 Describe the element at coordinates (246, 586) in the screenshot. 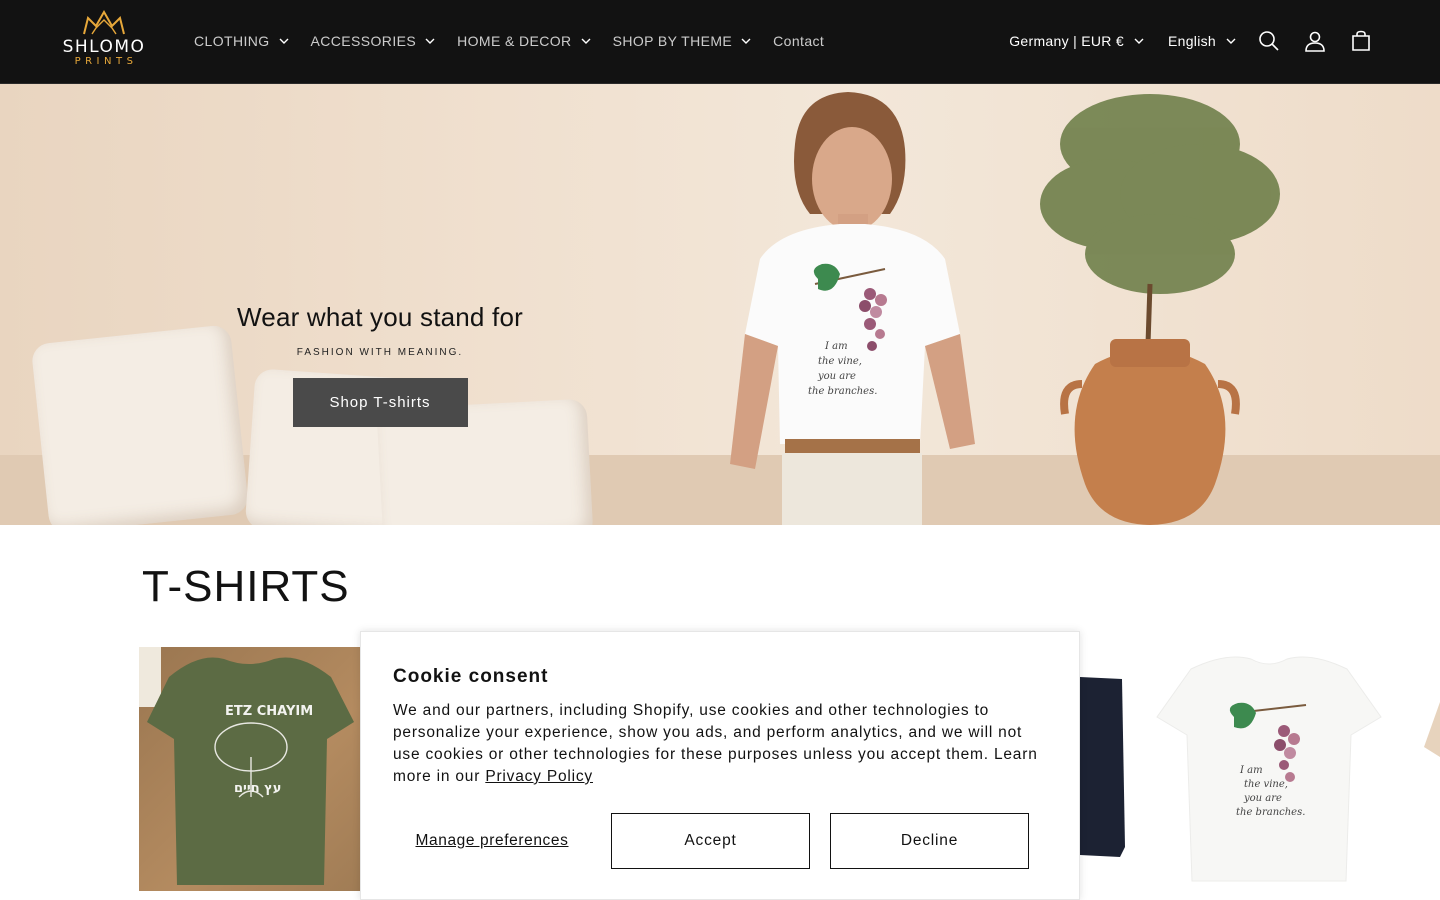

I see `collection-title: T-SHIRTS` at that location.